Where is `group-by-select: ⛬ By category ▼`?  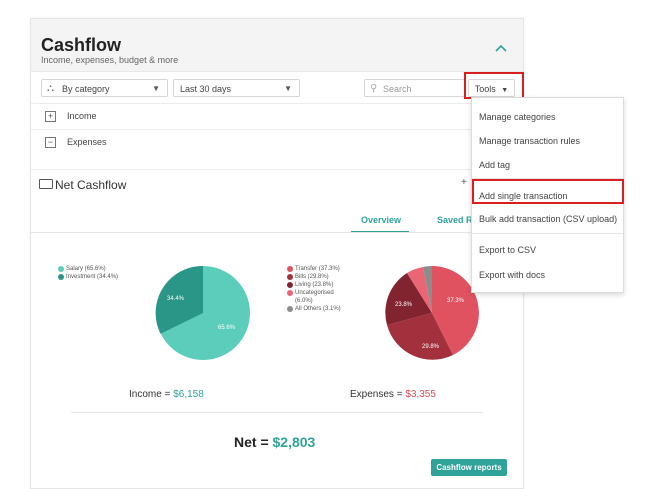 group-by-select: ⛬ By category ▼ is located at coordinates (104, 88).